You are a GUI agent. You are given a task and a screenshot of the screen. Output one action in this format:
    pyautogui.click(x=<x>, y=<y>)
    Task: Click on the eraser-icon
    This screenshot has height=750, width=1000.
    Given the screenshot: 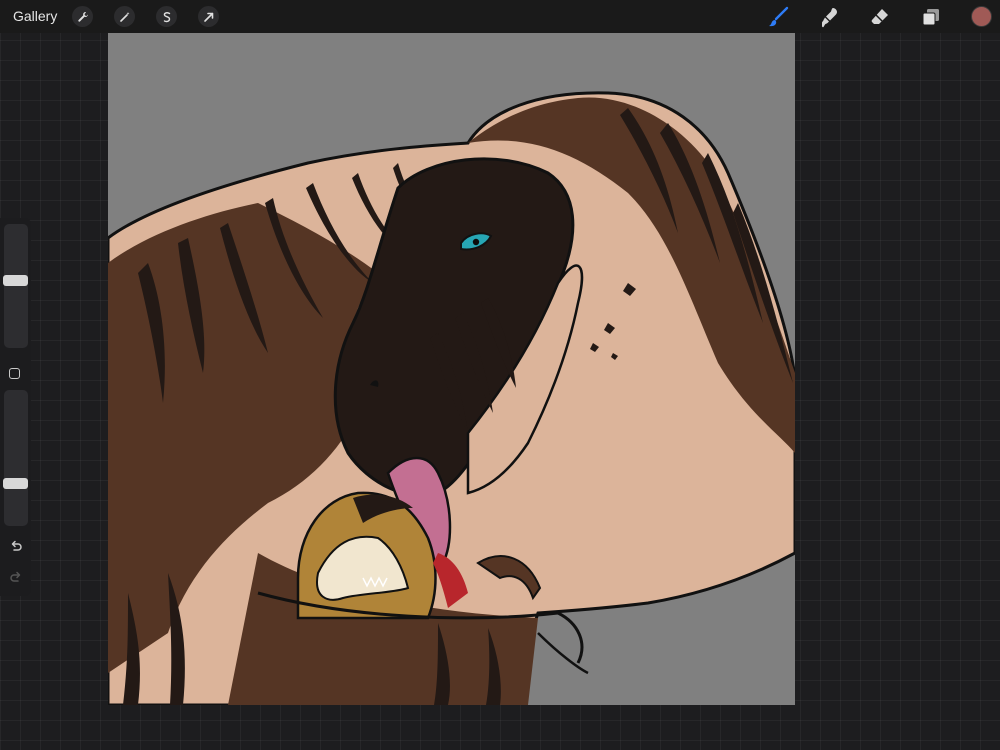 What is the action you would take?
    pyautogui.click(x=880, y=17)
    